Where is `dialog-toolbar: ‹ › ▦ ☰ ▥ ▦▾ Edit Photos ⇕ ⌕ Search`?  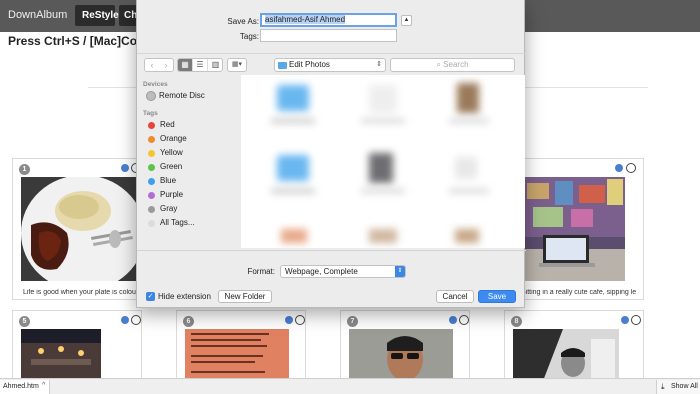 dialog-toolbar: ‹ › ▦ ☰ ▥ ▦▾ Edit Photos ⇕ ⌕ Search is located at coordinates (331, 64).